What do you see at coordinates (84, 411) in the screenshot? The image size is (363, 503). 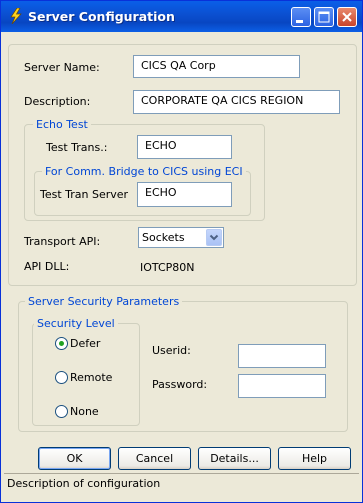 I see `radio-none-label: None` at bounding box center [84, 411].